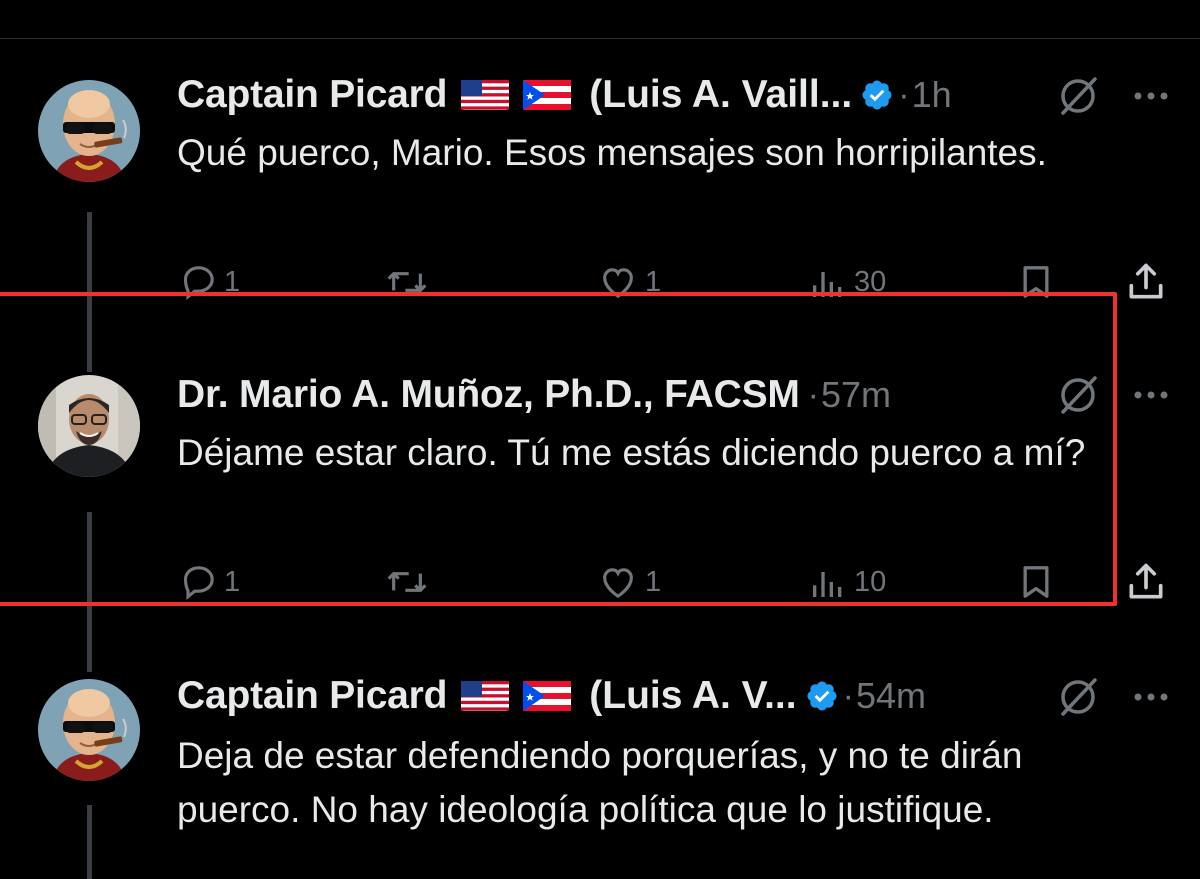  Describe the element at coordinates (600, 38) in the screenshot. I see `top-divider` at that location.